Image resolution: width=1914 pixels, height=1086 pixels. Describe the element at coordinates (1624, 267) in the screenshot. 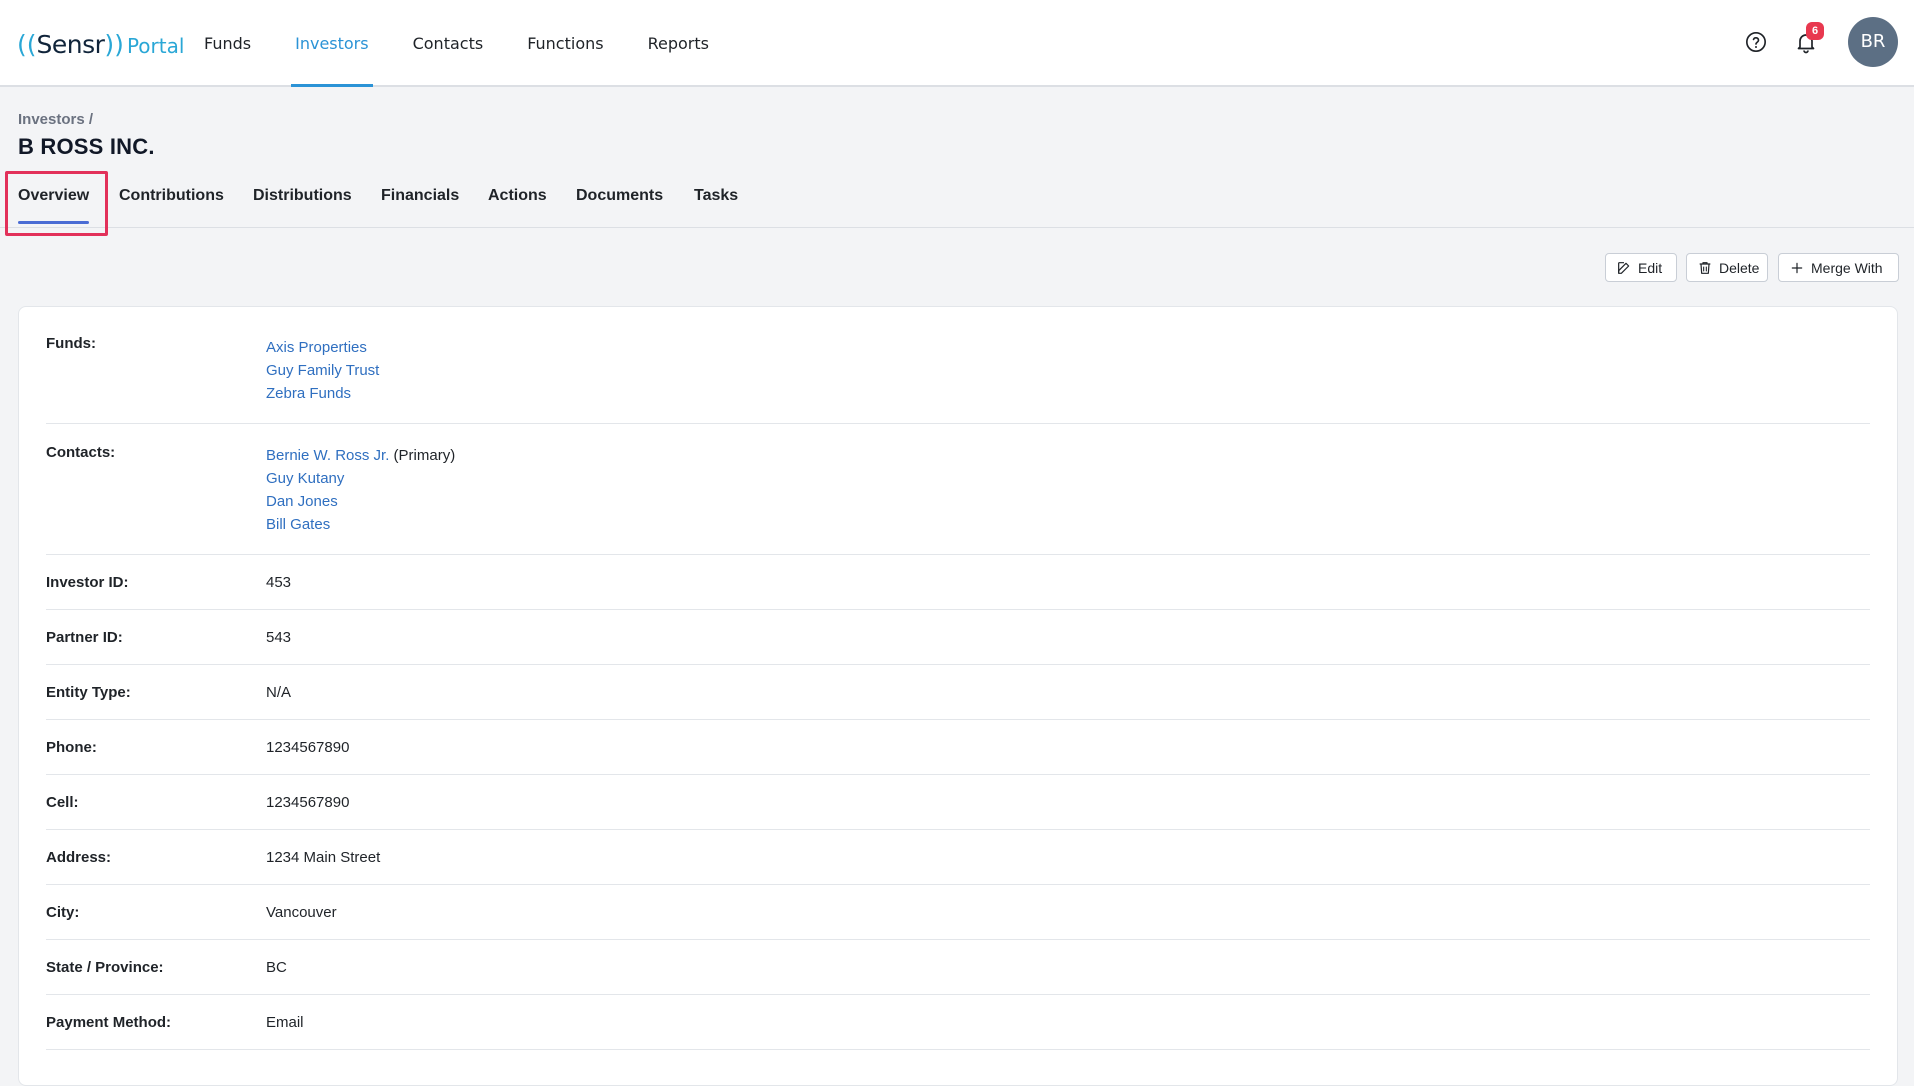

I see `edit-icon` at that location.